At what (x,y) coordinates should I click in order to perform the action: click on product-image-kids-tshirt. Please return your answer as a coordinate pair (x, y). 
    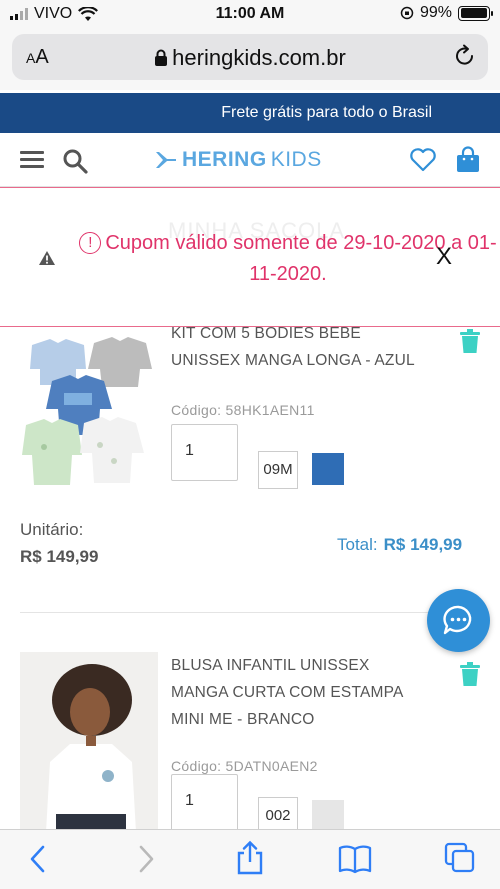
    Looking at the image, I should click on (89, 742).